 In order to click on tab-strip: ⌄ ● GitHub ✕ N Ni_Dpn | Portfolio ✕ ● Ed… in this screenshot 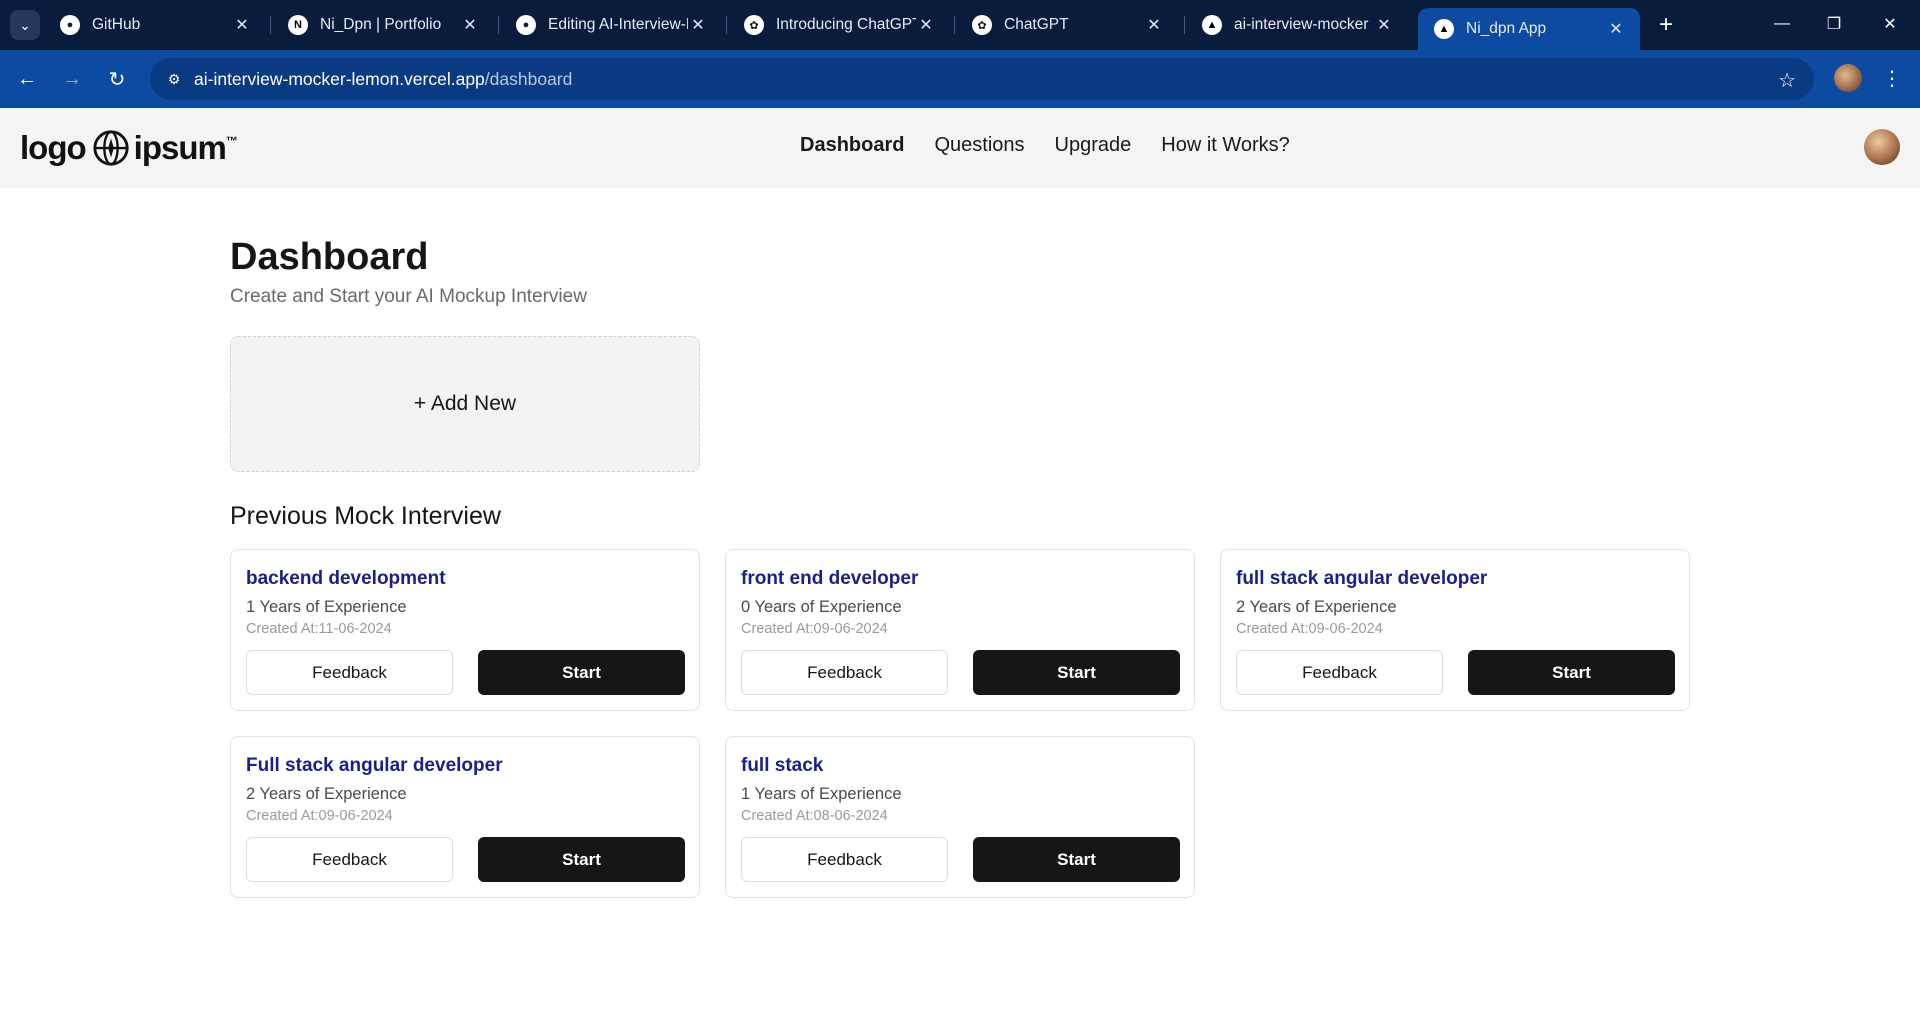, I will do `click(960, 25)`.